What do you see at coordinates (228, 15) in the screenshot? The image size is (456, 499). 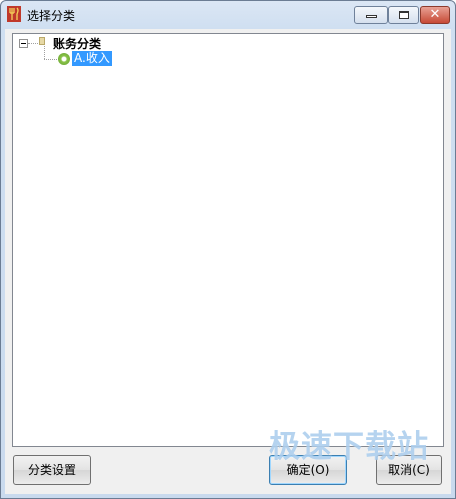 I see `title-bar: 选择分类 ✕` at bounding box center [228, 15].